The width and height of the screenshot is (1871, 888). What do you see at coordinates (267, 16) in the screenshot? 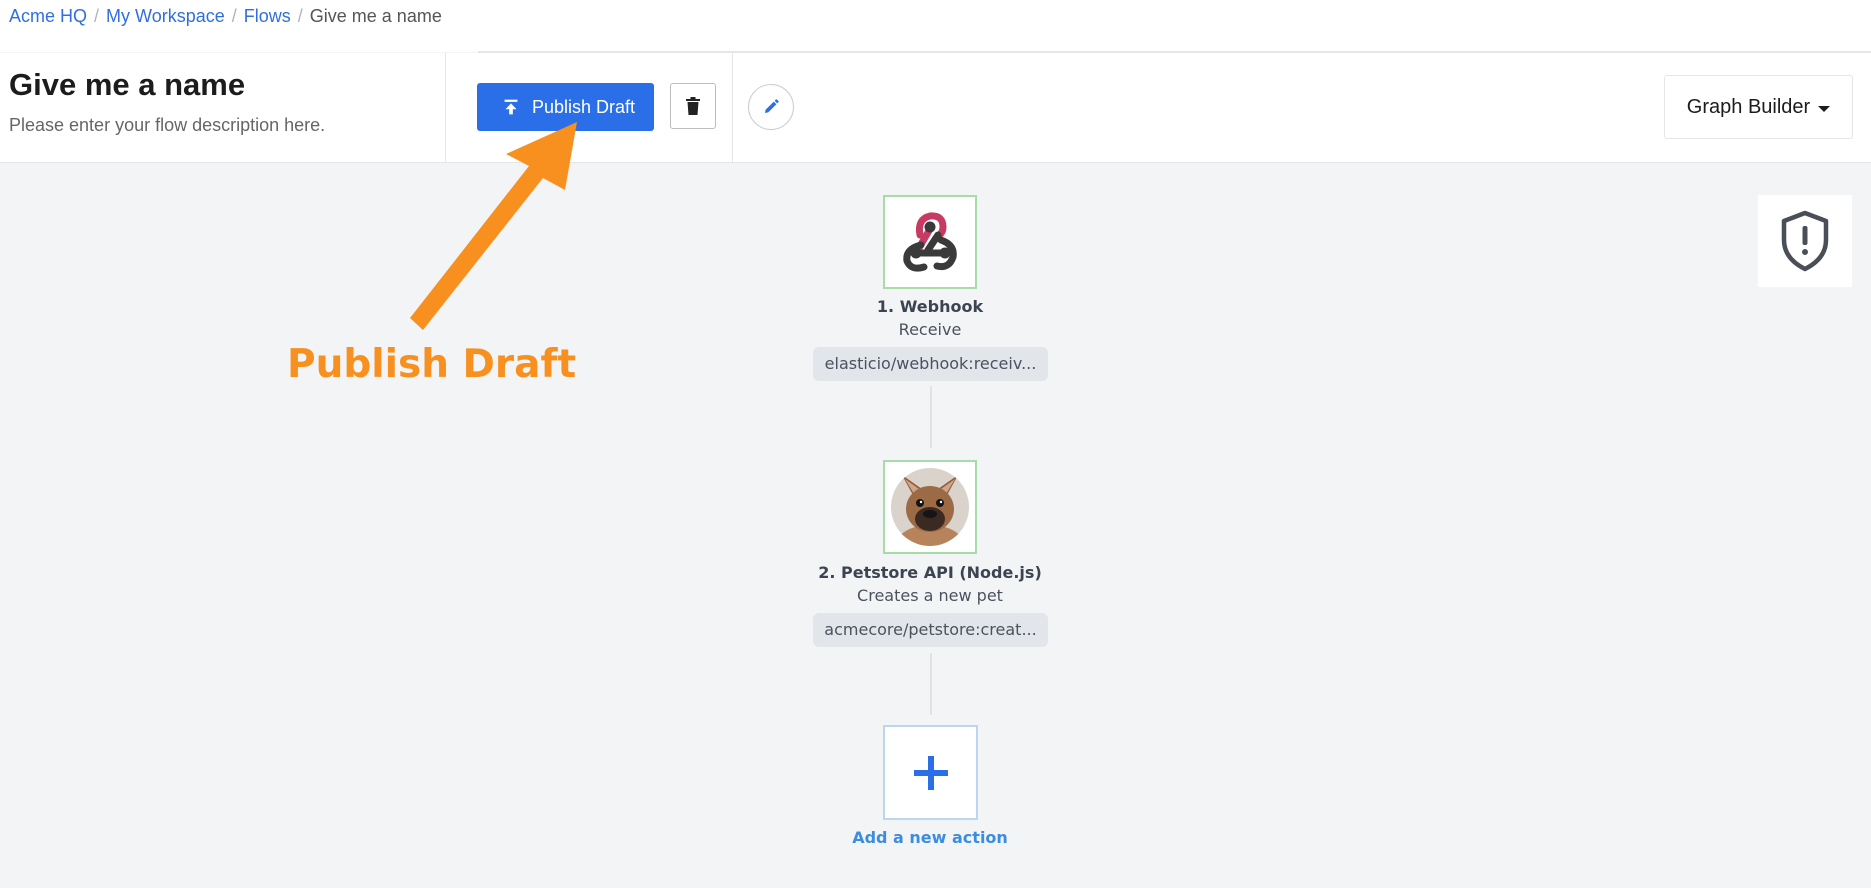
I see `breadcrumb-link-flows: Flows` at bounding box center [267, 16].